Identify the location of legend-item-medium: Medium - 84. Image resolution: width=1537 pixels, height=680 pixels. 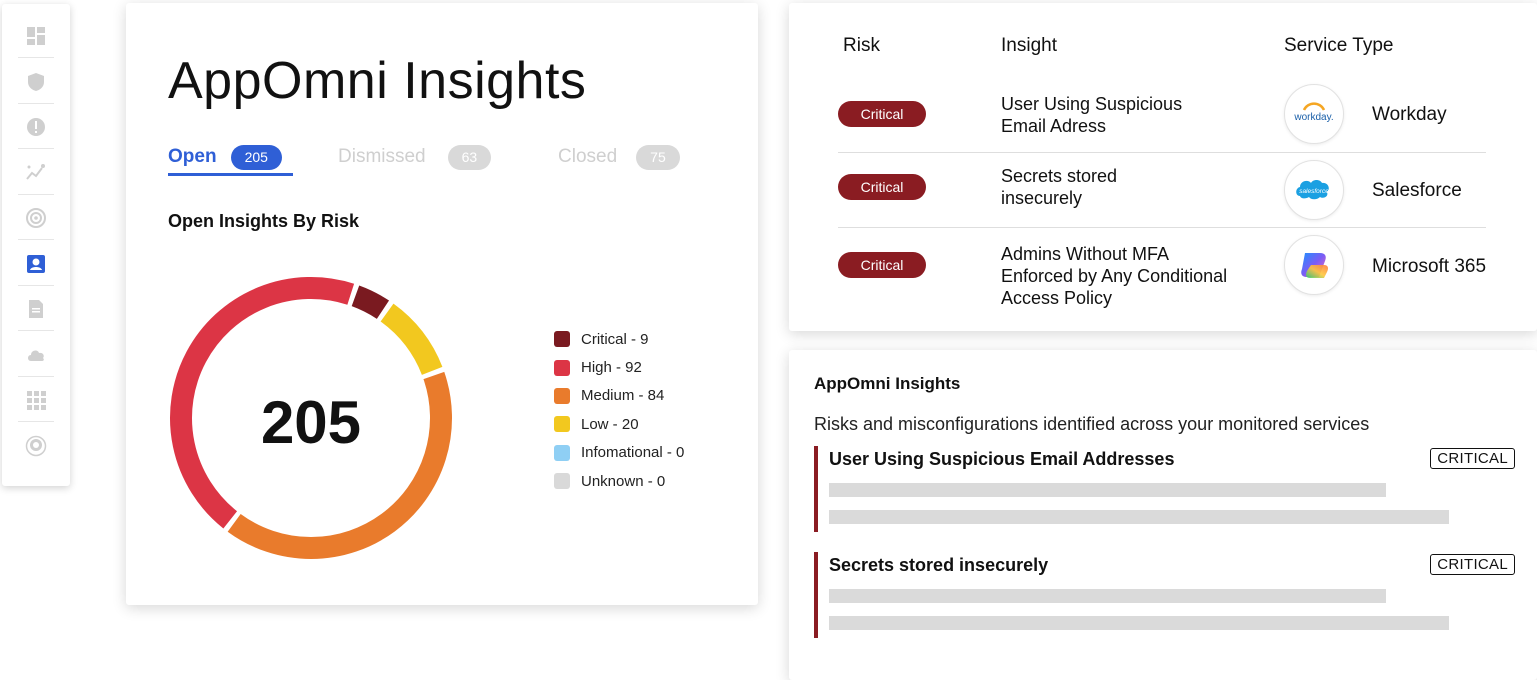
(619, 396).